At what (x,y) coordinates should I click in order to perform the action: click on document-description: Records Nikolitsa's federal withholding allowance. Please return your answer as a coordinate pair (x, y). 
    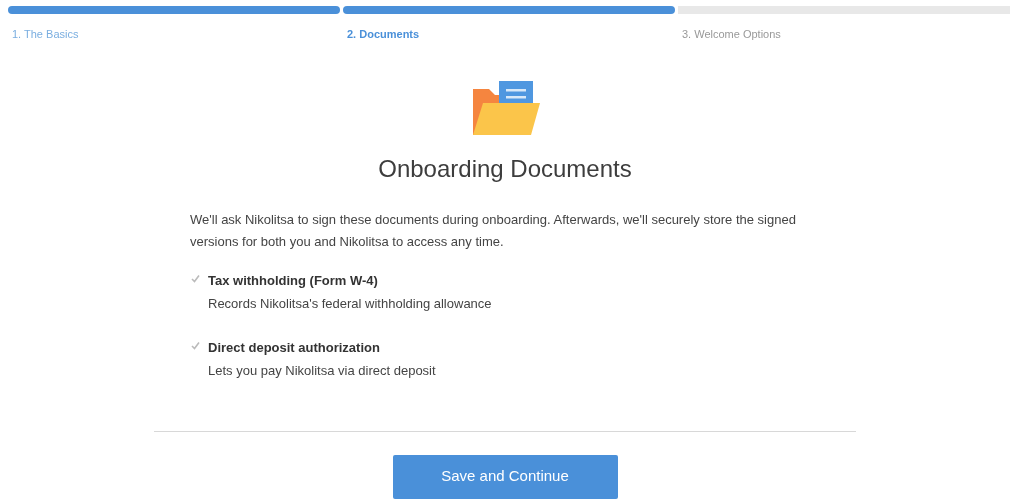
    Looking at the image, I should click on (350, 304).